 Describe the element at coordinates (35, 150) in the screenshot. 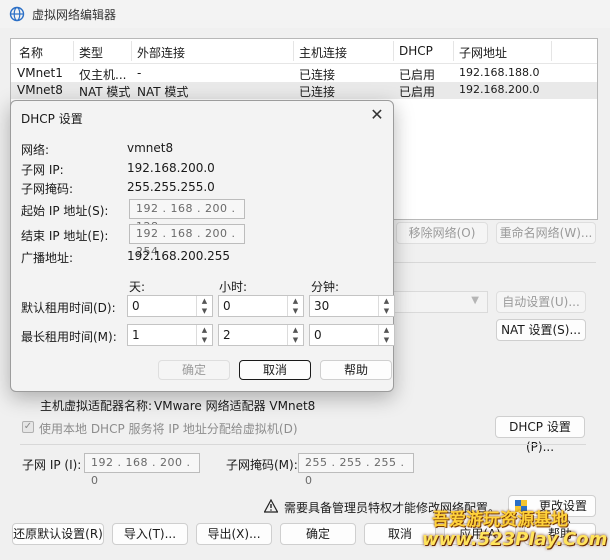

I see `network-label: 网络:` at that location.